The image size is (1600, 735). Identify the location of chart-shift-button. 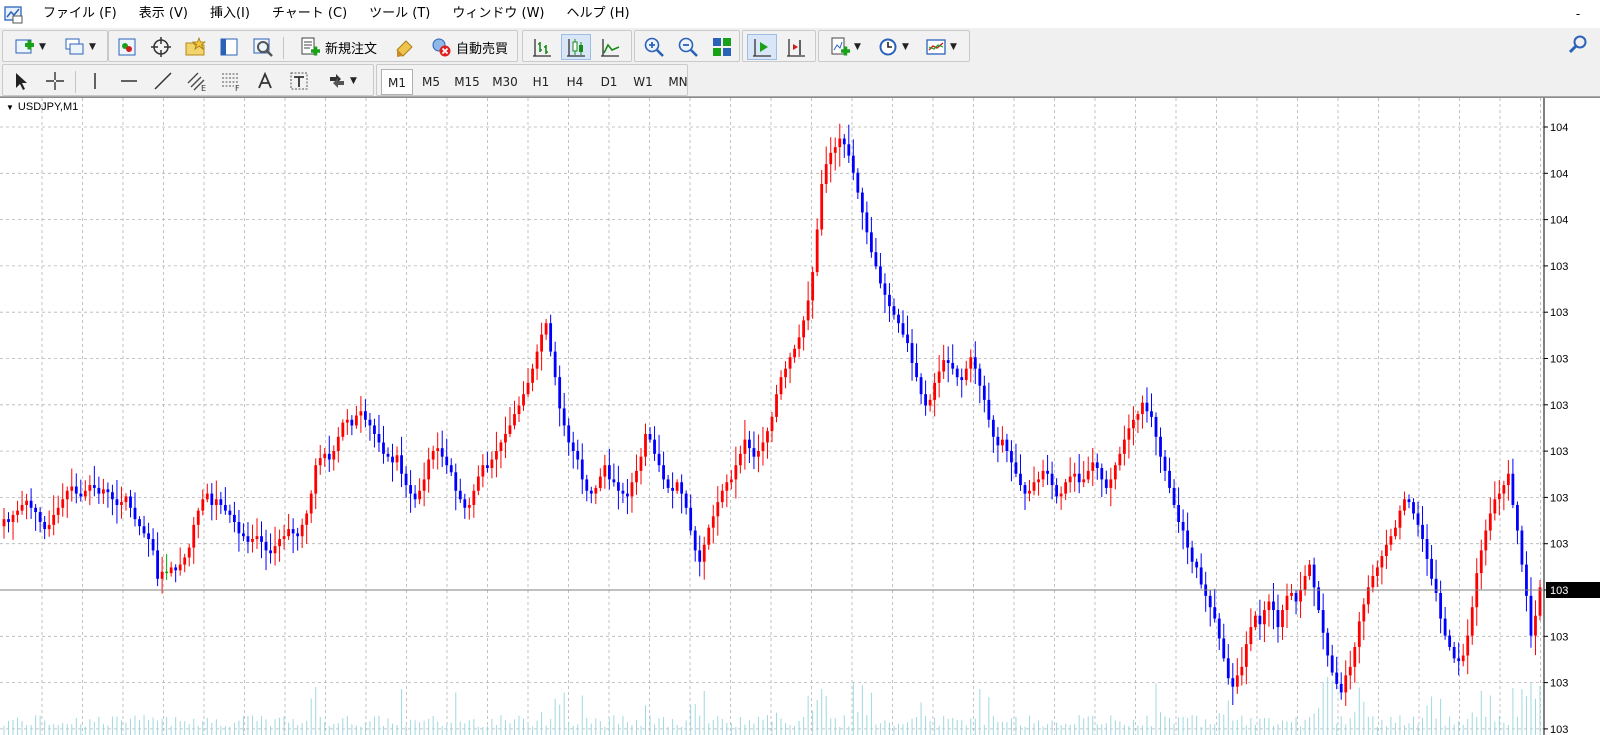
(796, 47).